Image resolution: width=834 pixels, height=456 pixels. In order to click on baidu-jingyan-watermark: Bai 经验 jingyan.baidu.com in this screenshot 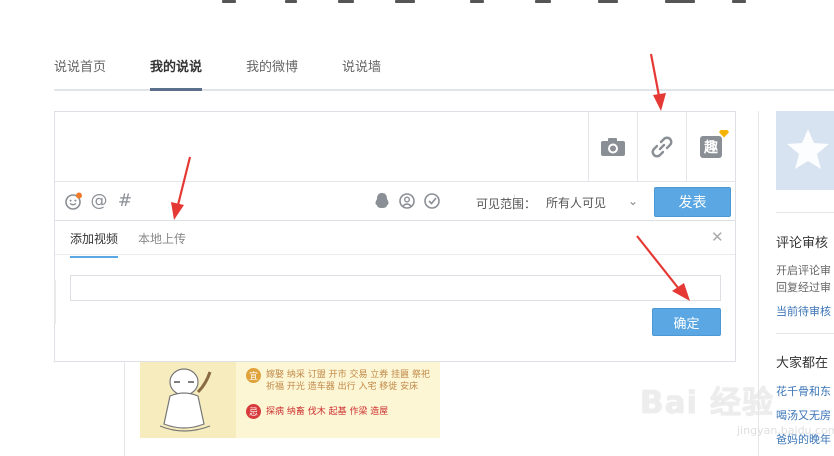, I will do `click(737, 408)`.